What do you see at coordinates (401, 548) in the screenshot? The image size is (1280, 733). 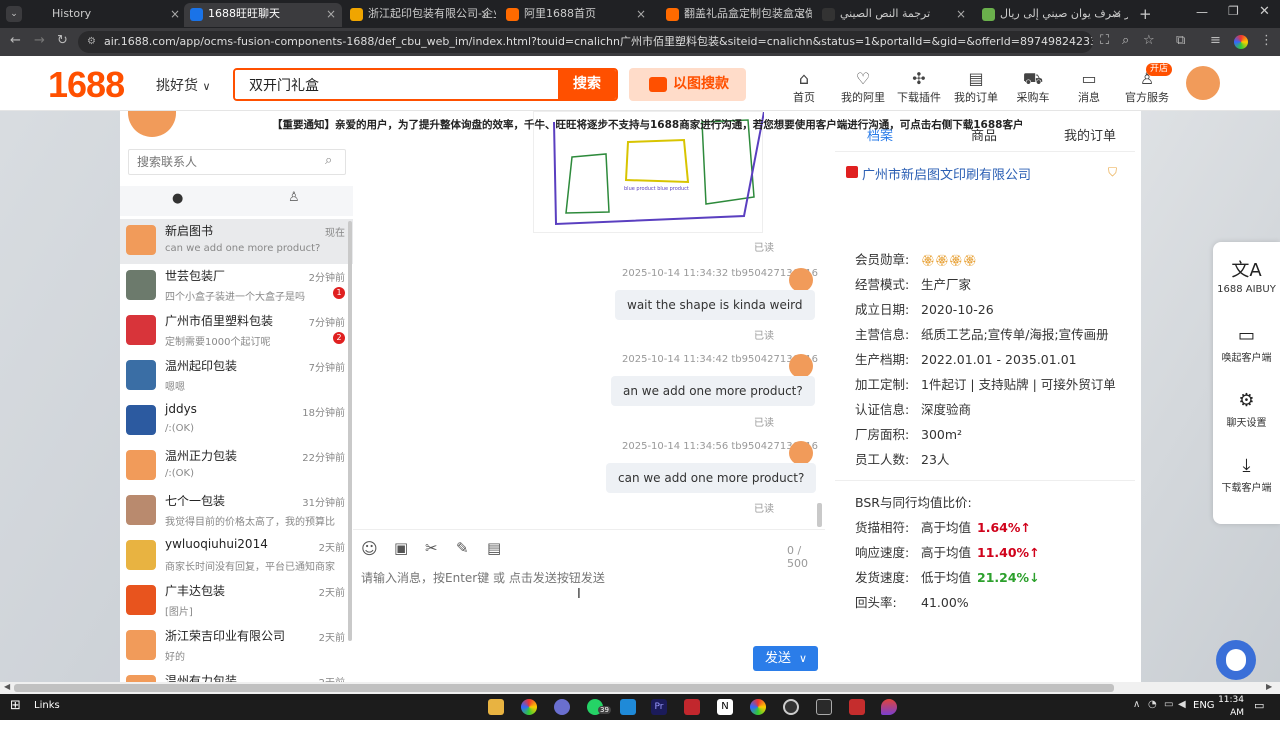 I see `image-icon: ▣` at bounding box center [401, 548].